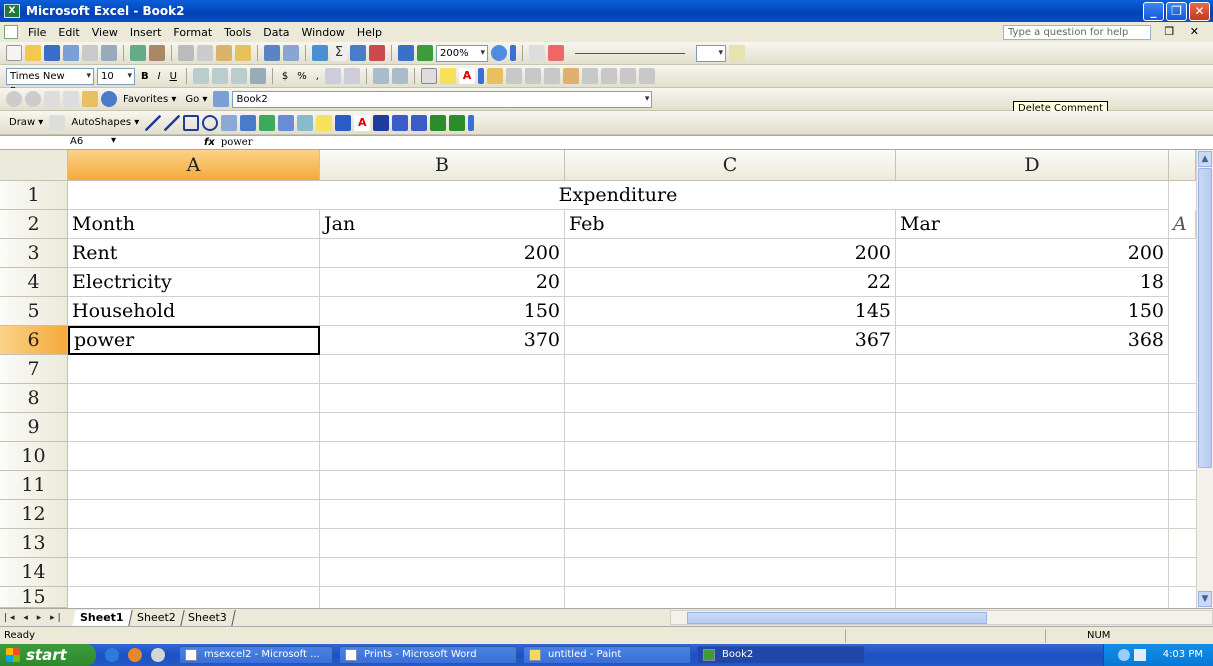 The height and width of the screenshot is (666, 1213). What do you see at coordinates (369, 32) in the screenshot?
I see `menu-help: Help` at bounding box center [369, 32].